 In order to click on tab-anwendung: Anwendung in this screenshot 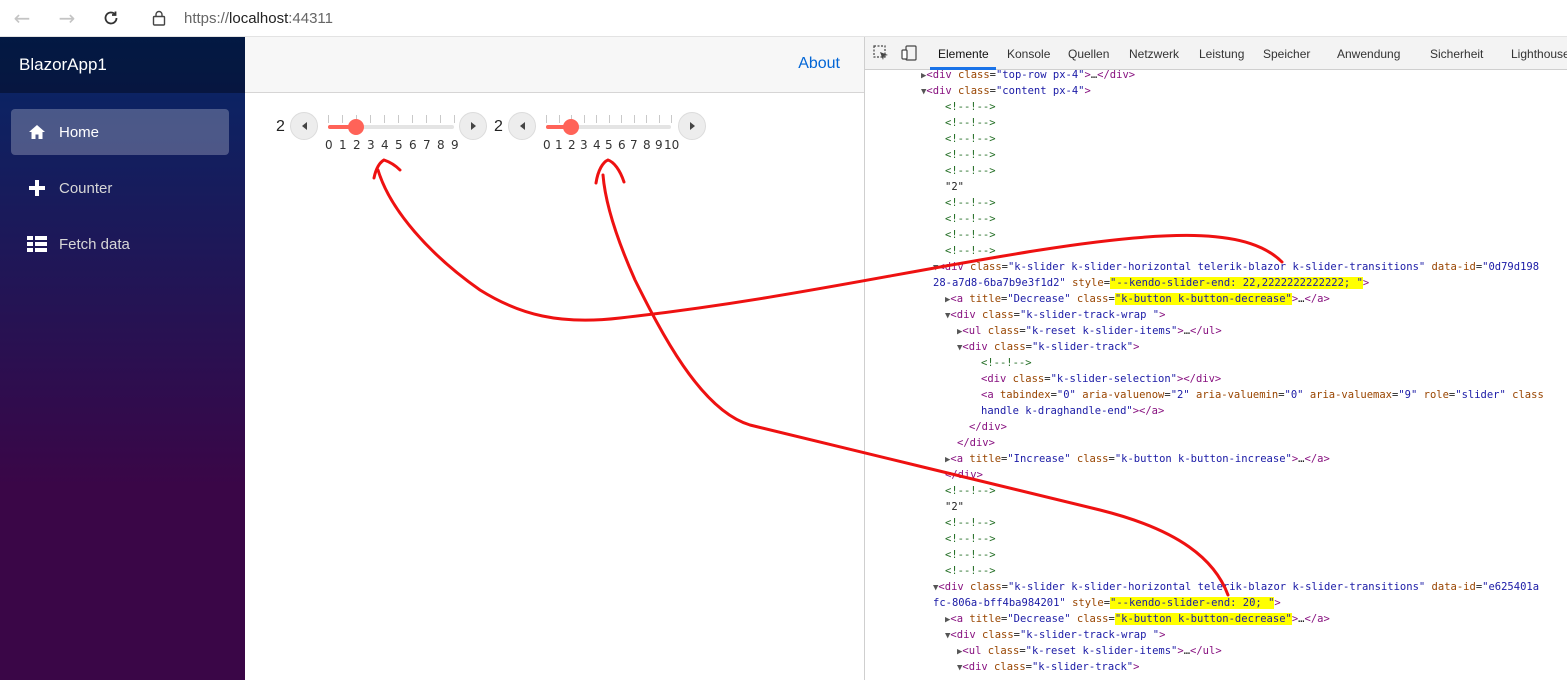, I will do `click(1368, 54)`.